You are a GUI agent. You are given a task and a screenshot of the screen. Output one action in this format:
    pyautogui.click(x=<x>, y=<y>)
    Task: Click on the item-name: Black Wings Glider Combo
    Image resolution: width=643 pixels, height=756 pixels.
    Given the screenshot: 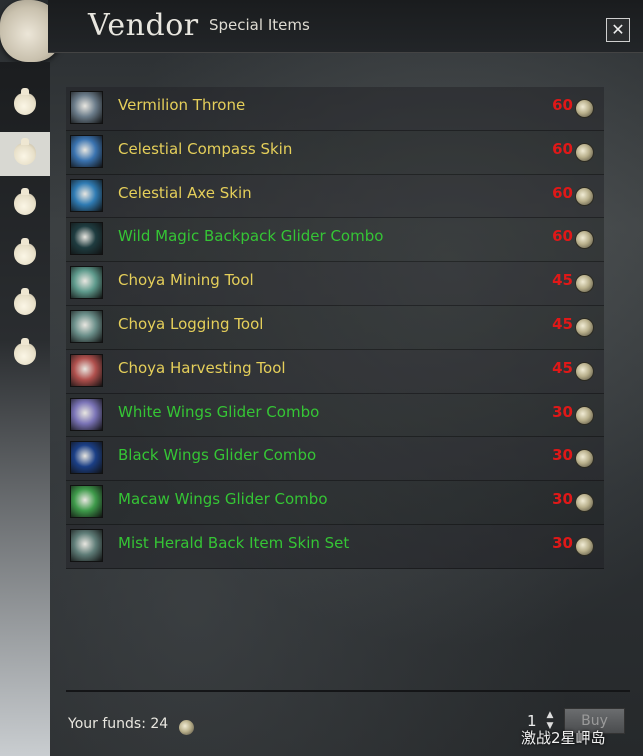 What is the action you would take?
    pyautogui.click(x=217, y=455)
    